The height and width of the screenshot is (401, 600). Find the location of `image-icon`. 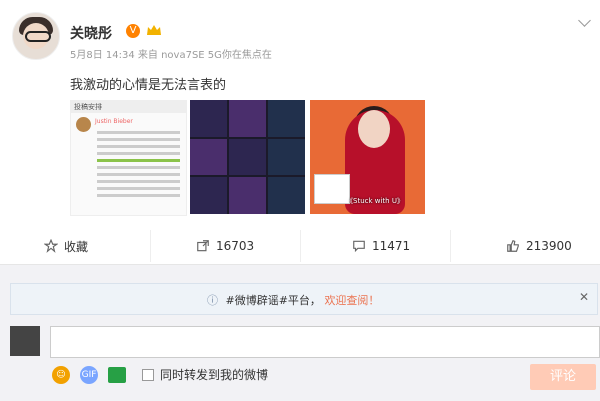

image-icon is located at coordinates (117, 375).